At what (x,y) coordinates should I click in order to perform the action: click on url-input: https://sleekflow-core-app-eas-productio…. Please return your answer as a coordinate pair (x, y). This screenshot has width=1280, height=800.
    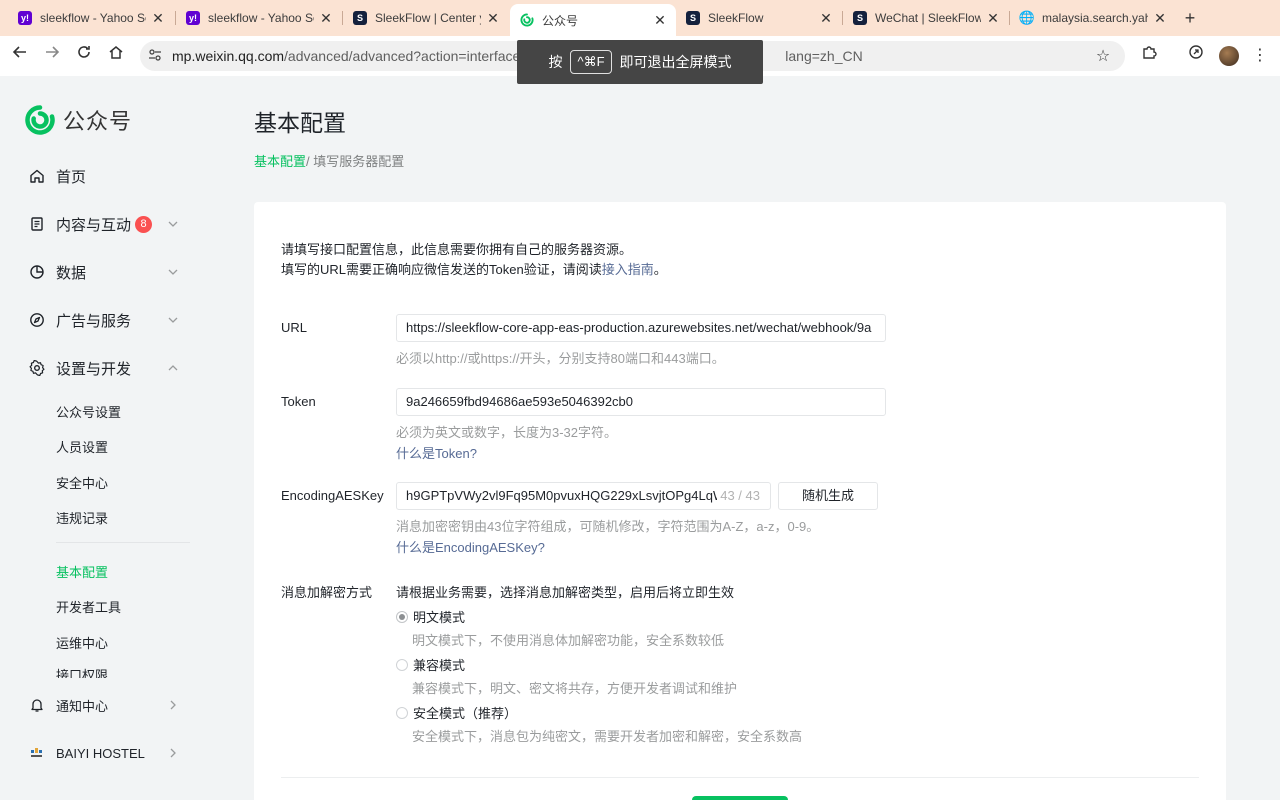
    Looking at the image, I should click on (641, 328).